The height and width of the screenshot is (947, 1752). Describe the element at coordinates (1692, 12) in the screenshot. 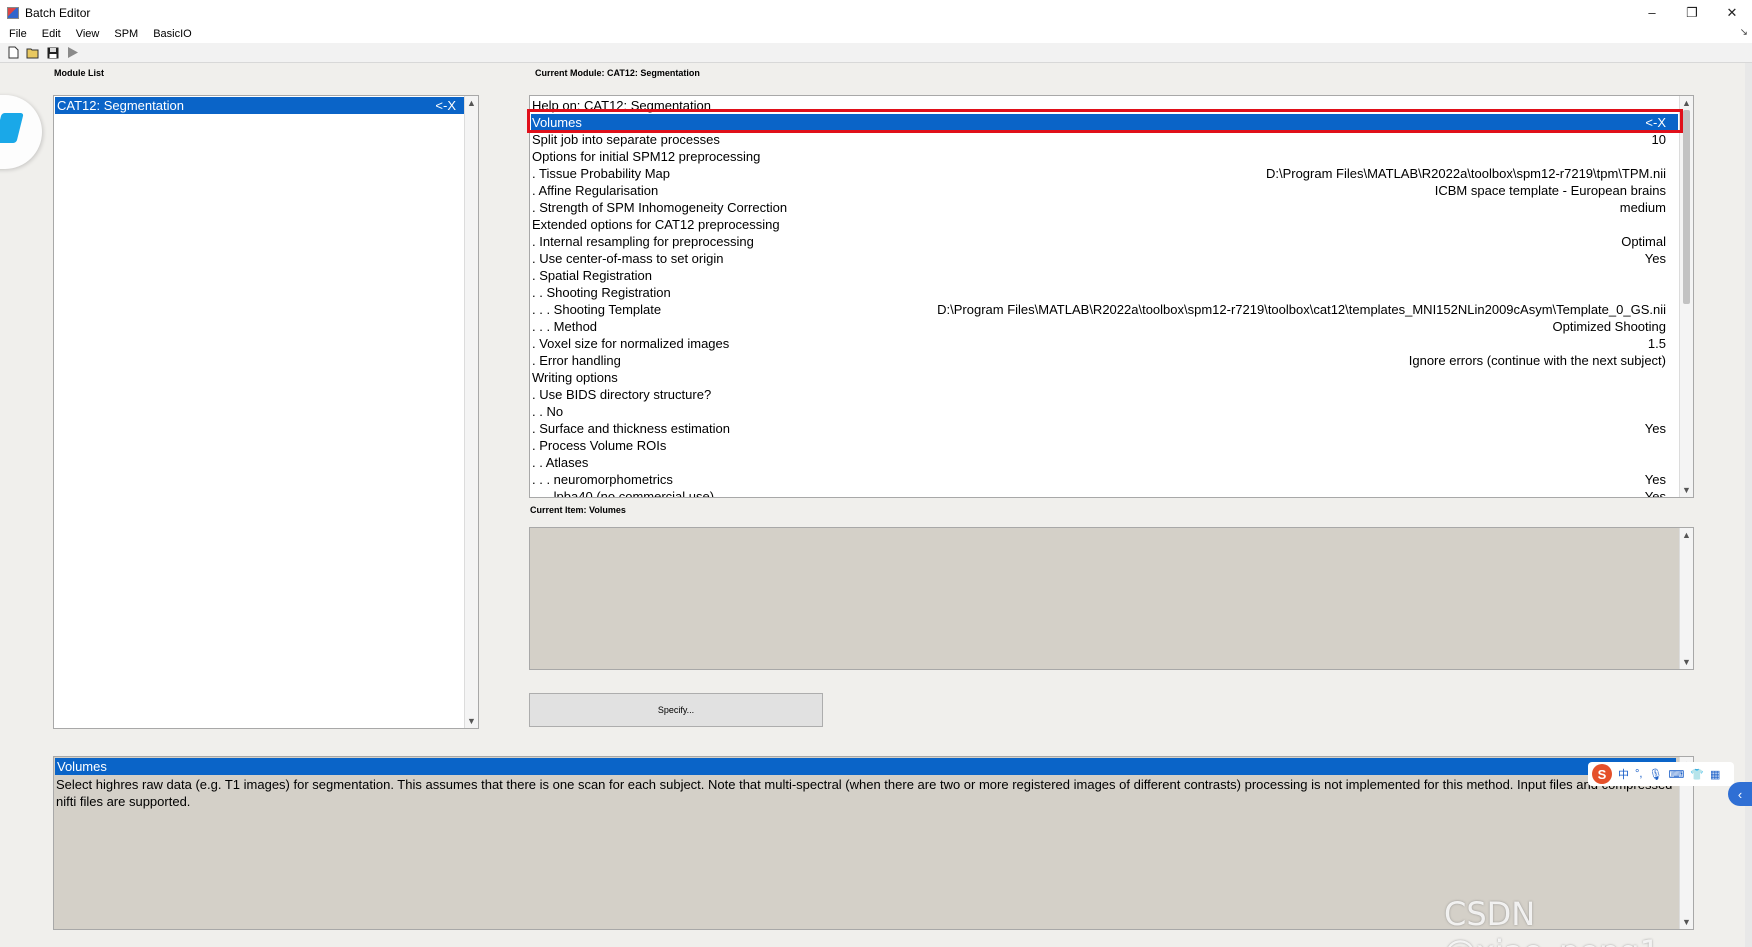

I see `maximize-button: ❐` at that location.